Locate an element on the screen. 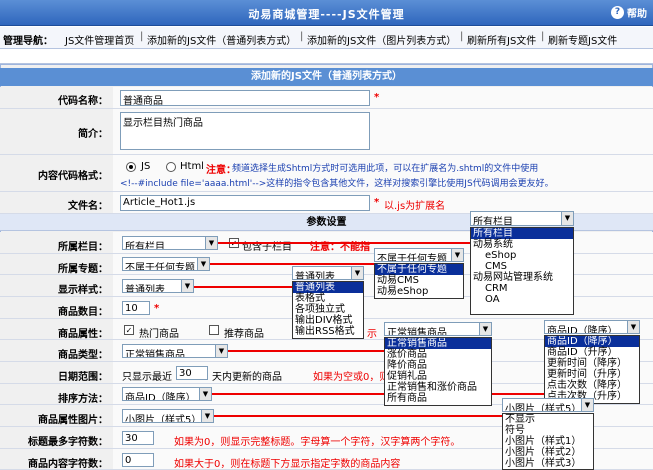 This screenshot has height=470, width=653. dropdown-option: 动易eShop is located at coordinates (419, 291).